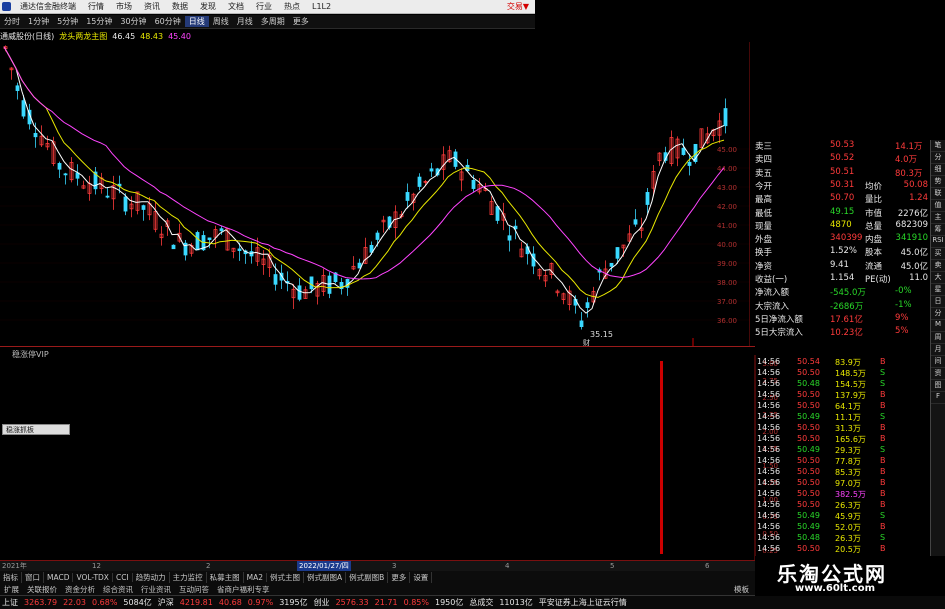  I want to click on tab-main-monitor: 主力监控, so click(188, 577).